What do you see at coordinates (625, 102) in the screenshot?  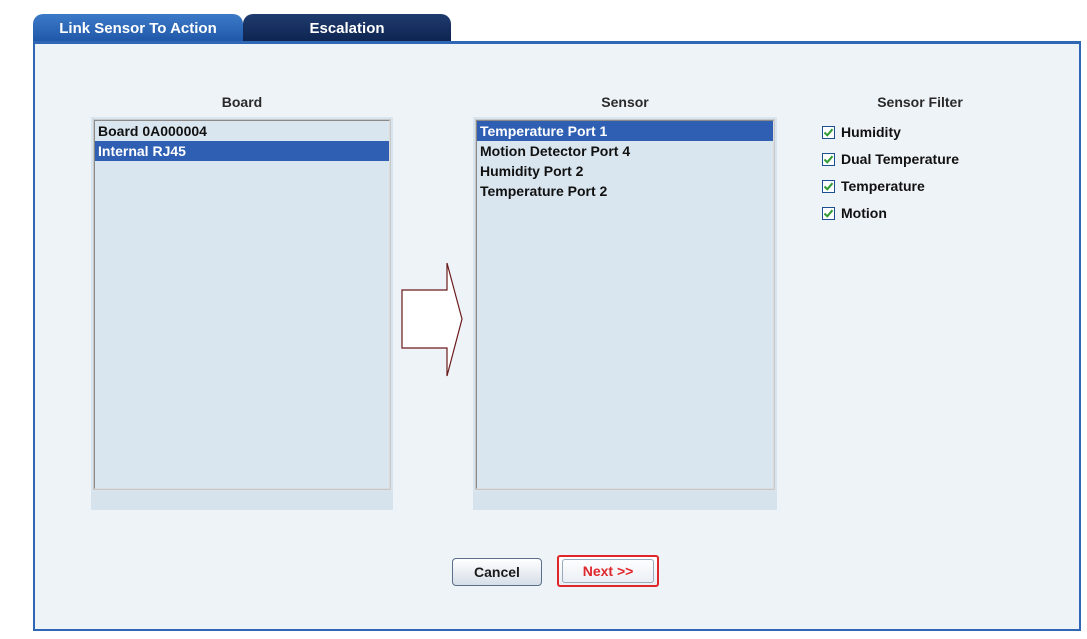 I see `sensor-title: Sensor` at bounding box center [625, 102].